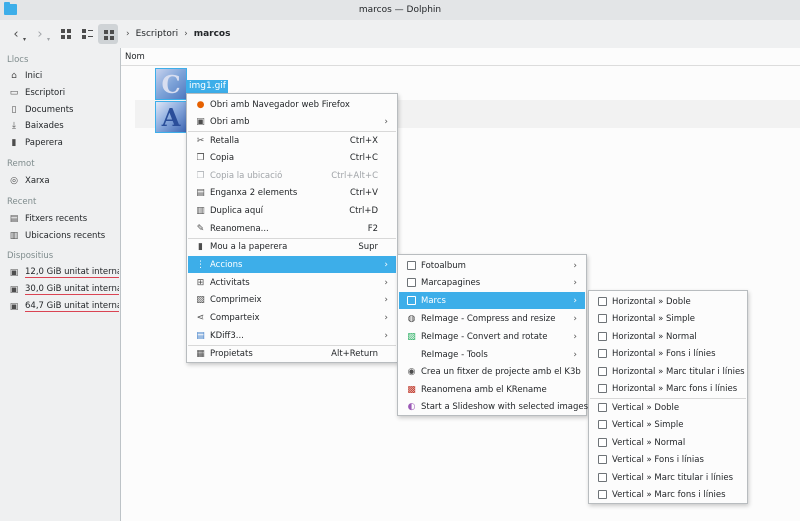 This screenshot has width=800, height=521. Describe the element at coordinates (668, 318) in the screenshot. I see `menu-item-horizontal-simple: Horizontal » Simple` at that location.